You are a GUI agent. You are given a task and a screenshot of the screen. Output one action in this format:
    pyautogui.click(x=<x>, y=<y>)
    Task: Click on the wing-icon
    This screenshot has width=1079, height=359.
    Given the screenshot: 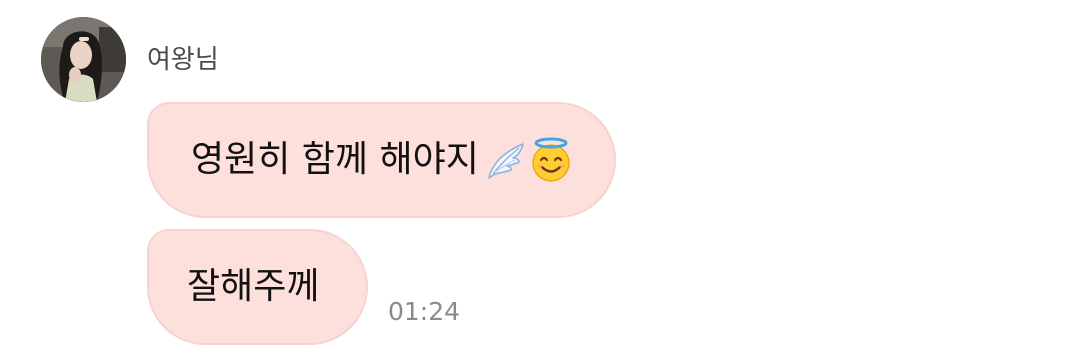 What is the action you would take?
    pyautogui.click(x=506, y=161)
    